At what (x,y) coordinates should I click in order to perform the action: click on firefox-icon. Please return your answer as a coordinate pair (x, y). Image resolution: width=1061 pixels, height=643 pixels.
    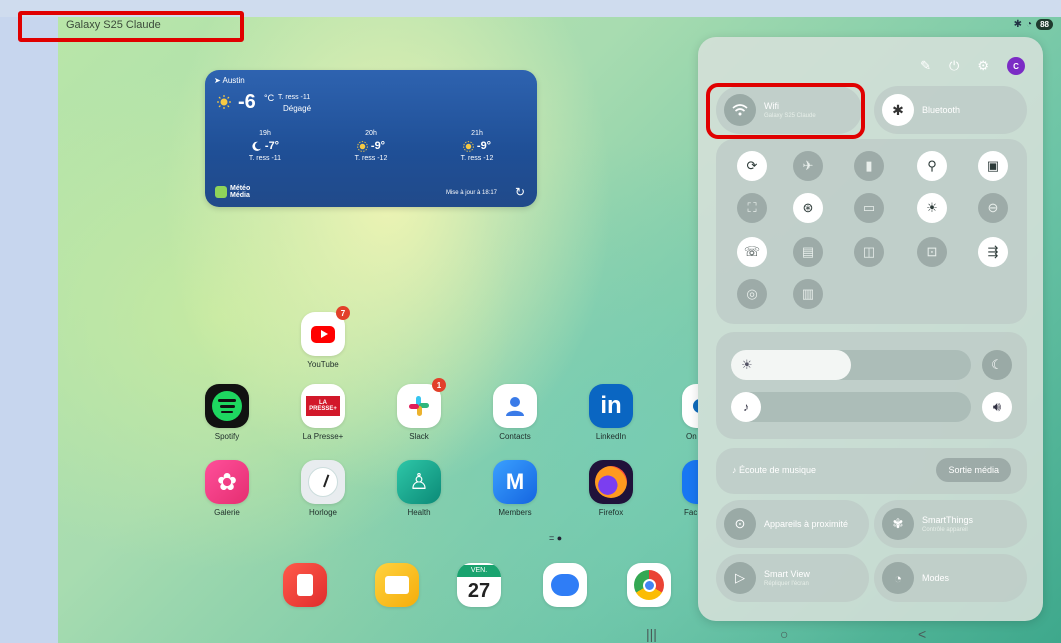
    Looking at the image, I should click on (611, 482).